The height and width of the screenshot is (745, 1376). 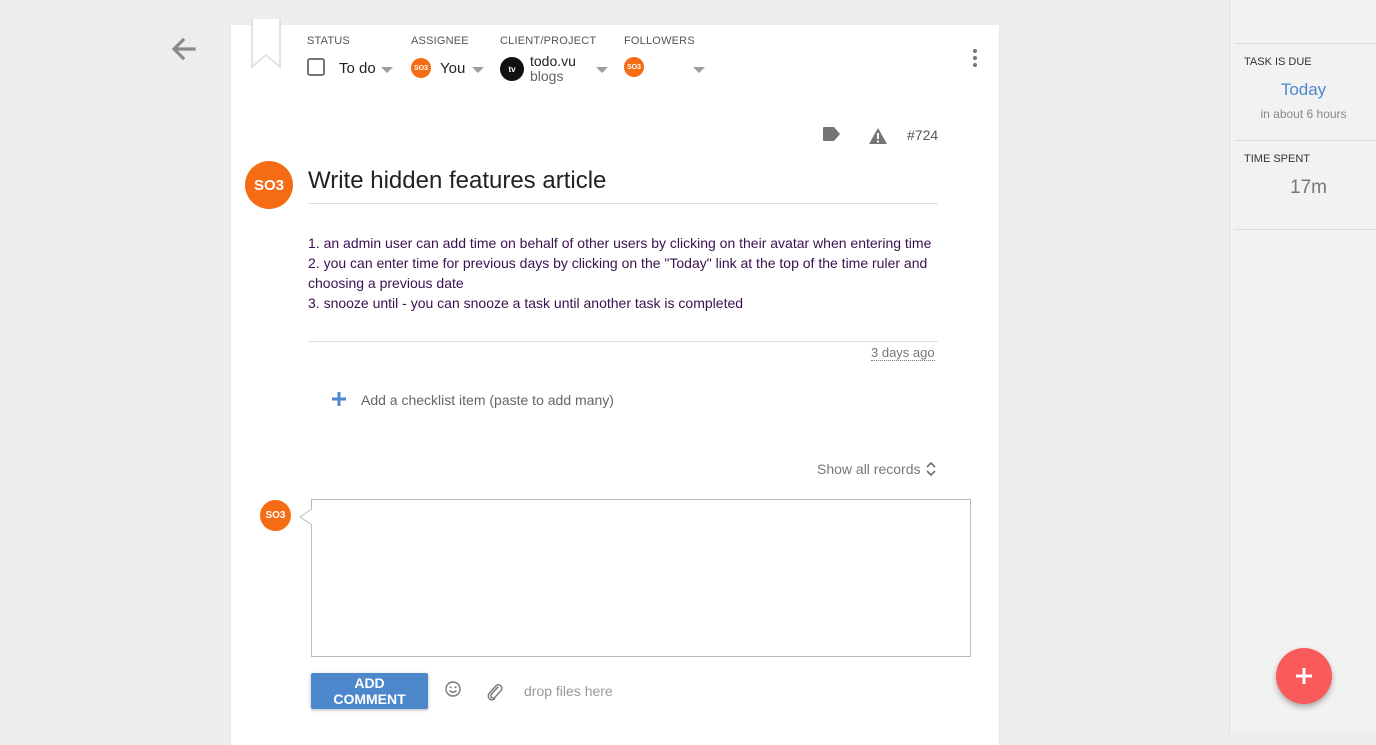 I want to click on status-dropdown-icon, so click(x=387, y=70).